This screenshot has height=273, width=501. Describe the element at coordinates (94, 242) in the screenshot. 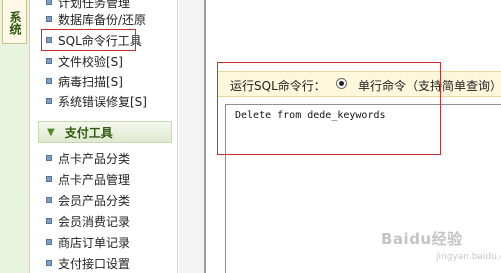

I see `menu-item-label: 商店订单记录` at that location.